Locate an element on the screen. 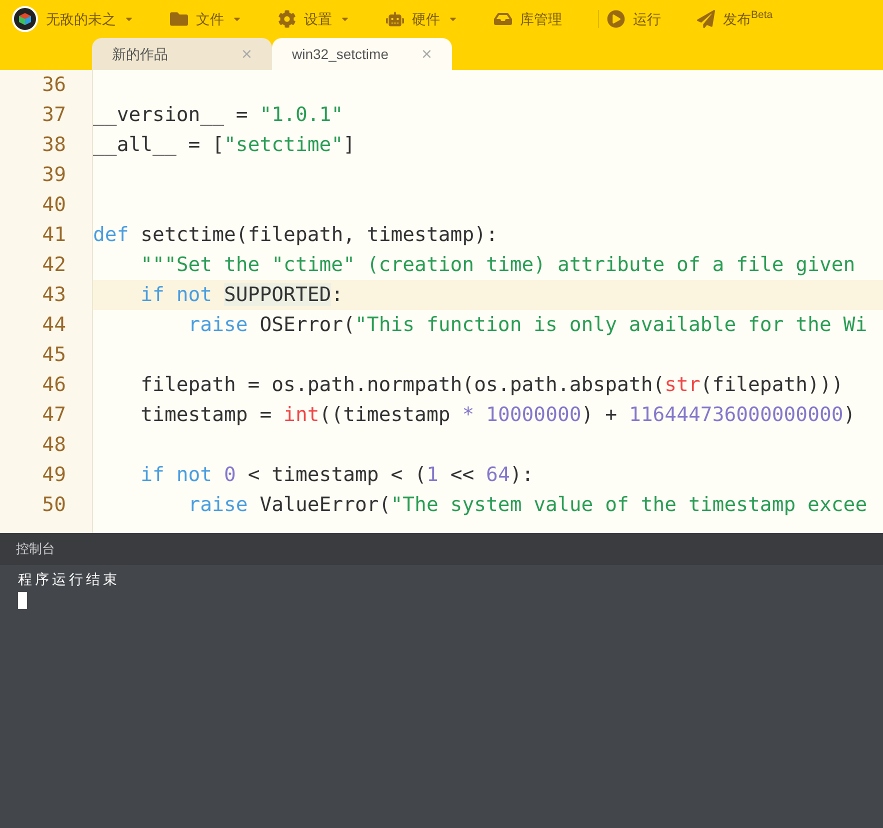  tab-label: win32_setctime is located at coordinates (340, 54).